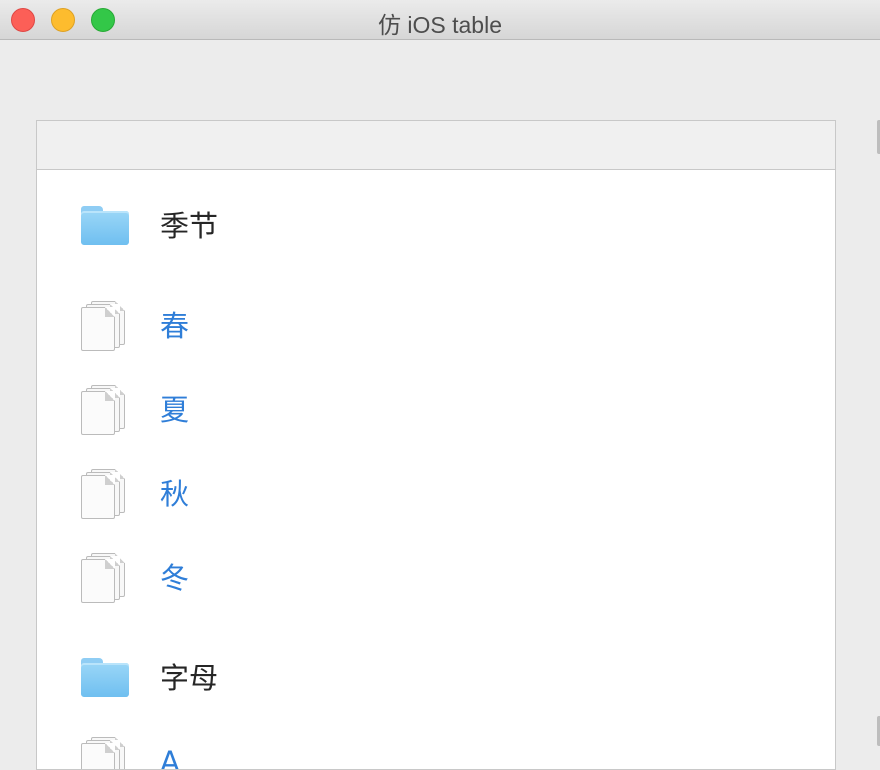  What do you see at coordinates (189, 226) in the screenshot?
I see `group-label: 季节` at bounding box center [189, 226].